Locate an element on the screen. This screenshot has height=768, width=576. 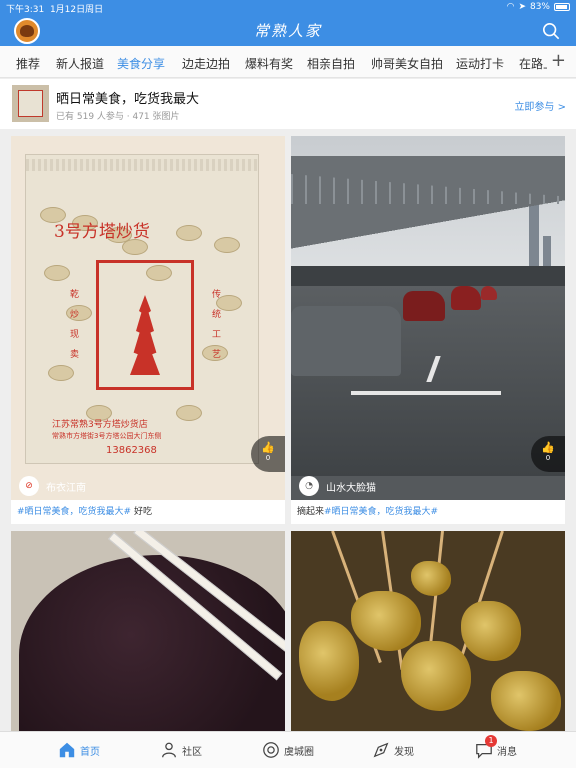
nav-yucheng-circle: 虞城圈 is located at coordinates (288, 750).